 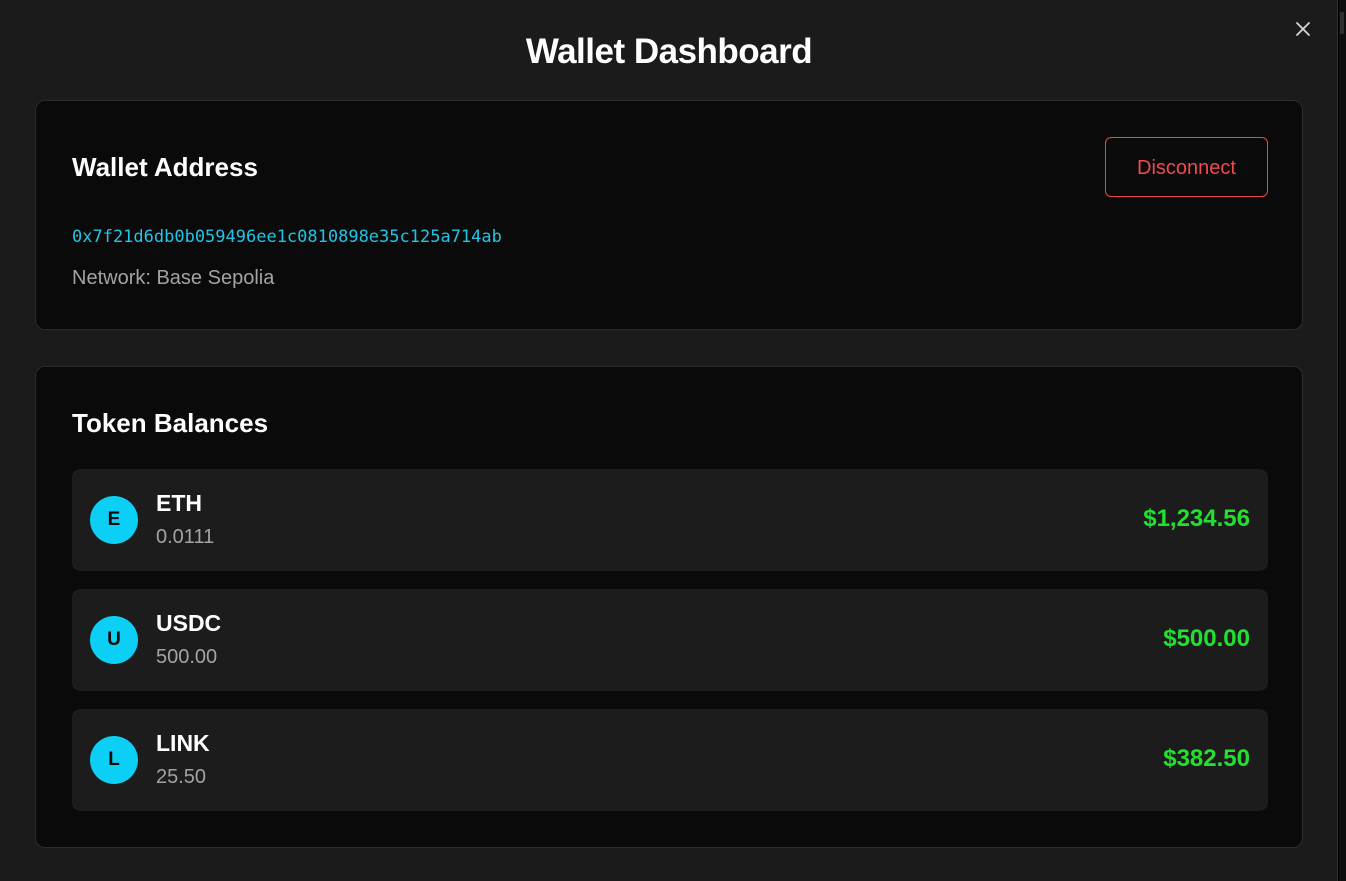 What do you see at coordinates (114, 640) in the screenshot?
I see `token-avatar-usdc: U` at bounding box center [114, 640].